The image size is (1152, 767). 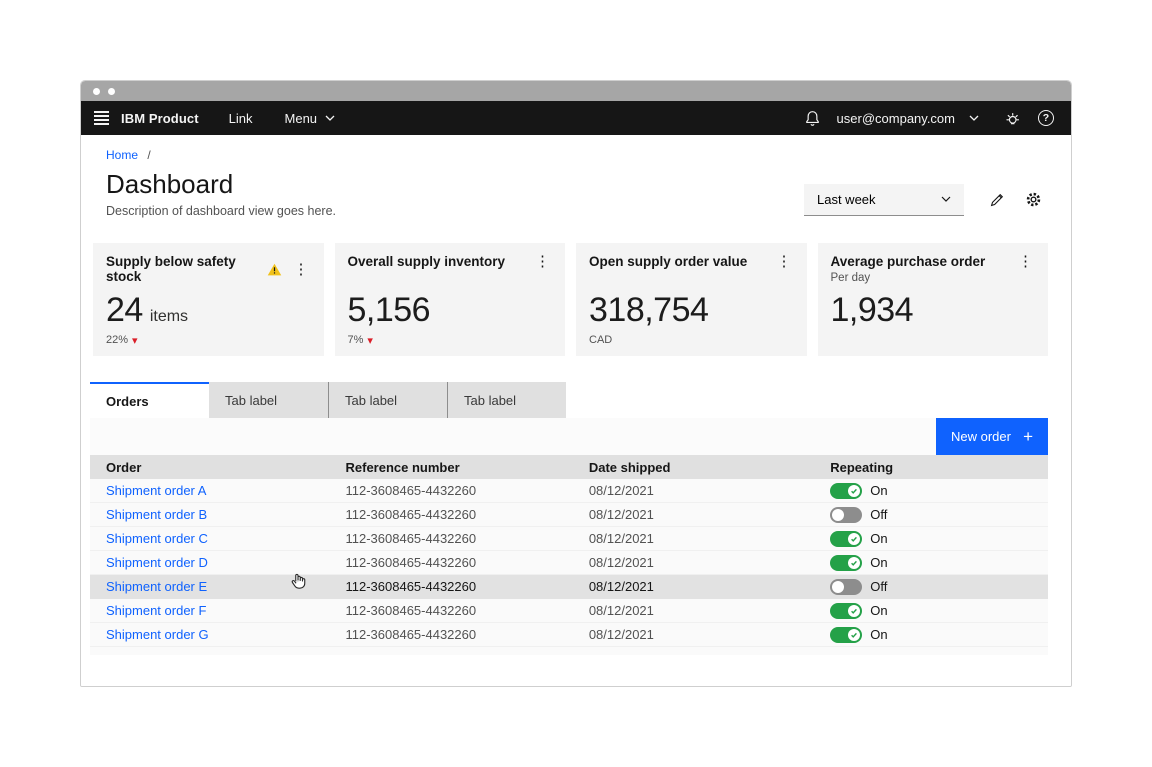 I want to click on edit-button, so click(x=997, y=200).